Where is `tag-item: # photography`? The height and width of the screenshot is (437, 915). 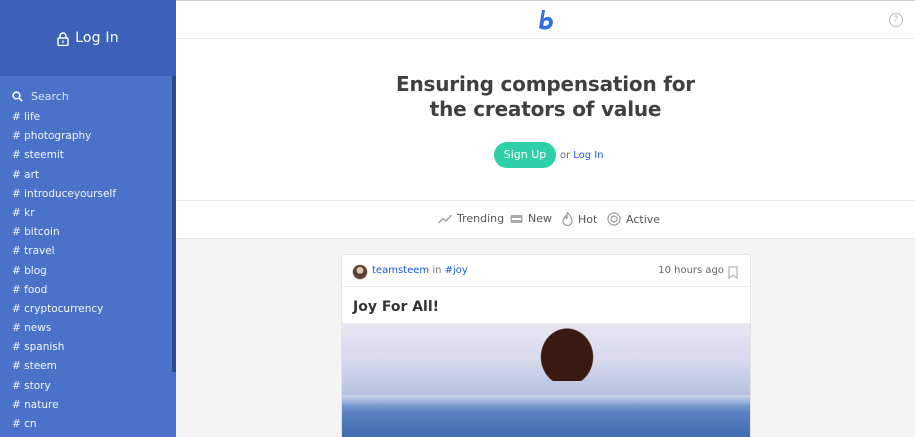 tag-item: # photography is located at coordinates (64, 138).